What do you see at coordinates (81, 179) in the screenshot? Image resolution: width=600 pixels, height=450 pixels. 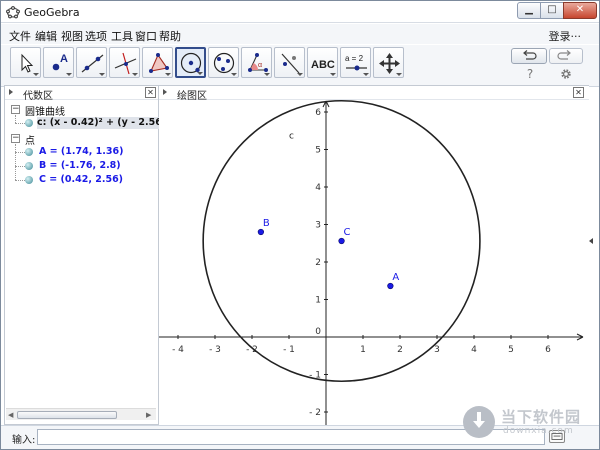 I see `point-c-definition: C = (0.42, 2.56)` at bounding box center [81, 179].